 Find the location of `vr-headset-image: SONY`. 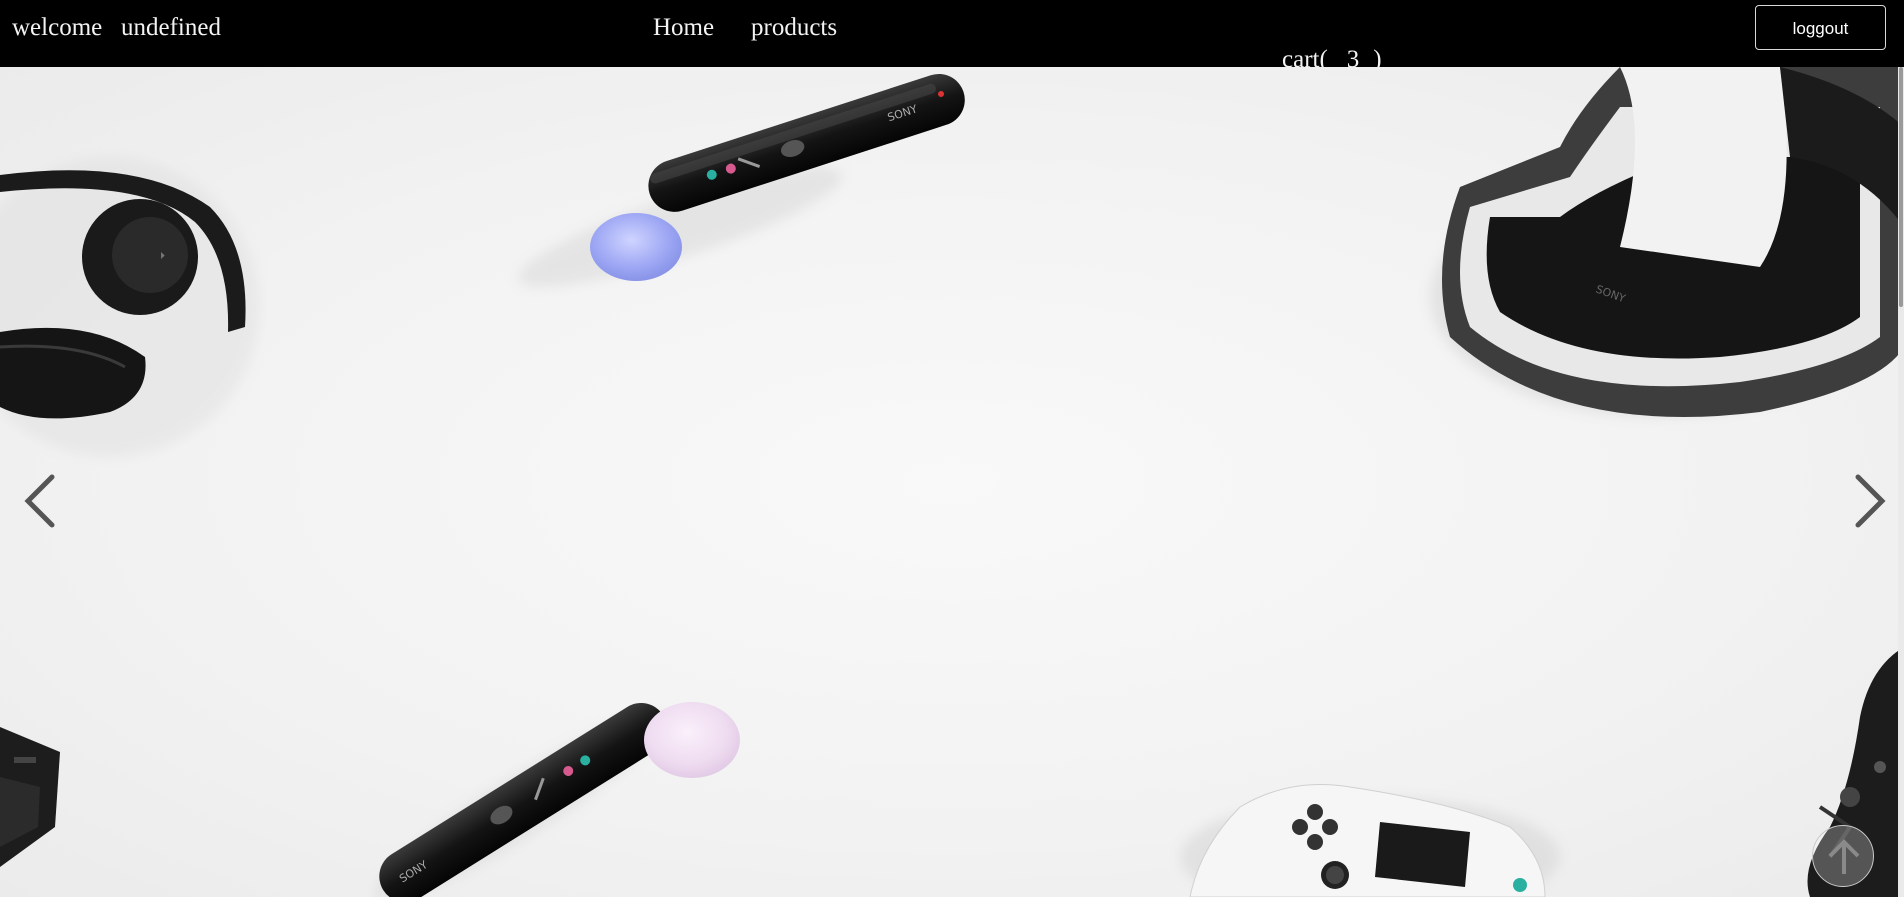

vr-headset-image: SONY is located at coordinates (1667, 242).